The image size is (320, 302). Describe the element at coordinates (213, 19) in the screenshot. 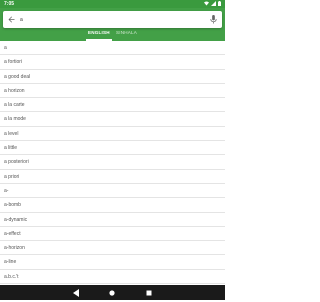

I see `microphone-icon` at that location.